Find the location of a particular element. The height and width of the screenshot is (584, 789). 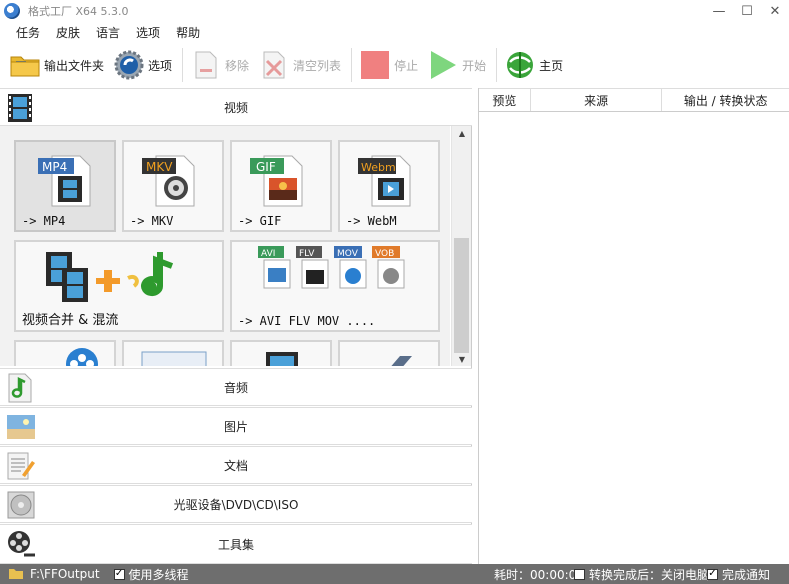

toolbar: 输出文件夹 选项 移除 清空列表 停止 开始 主页 is located at coordinates (394, 65).